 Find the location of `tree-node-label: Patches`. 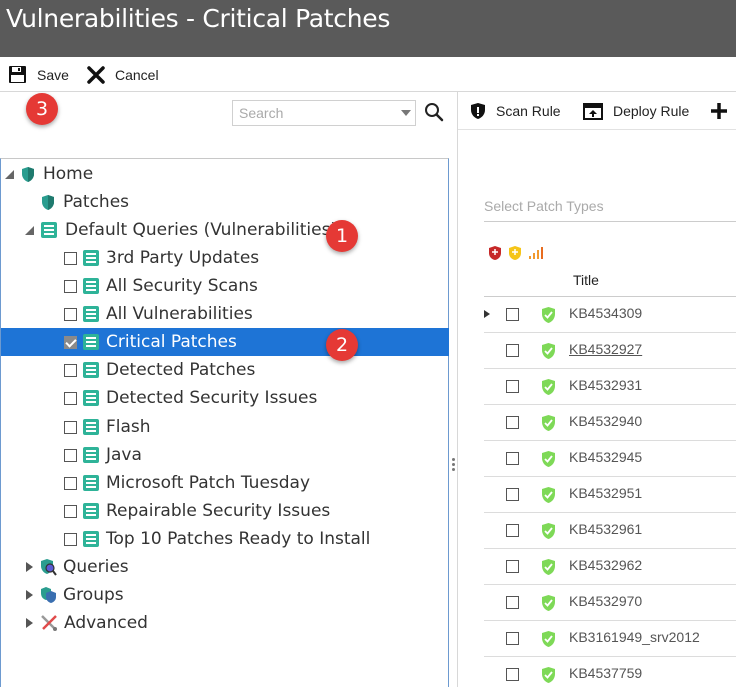

tree-node-label: Patches is located at coordinates (96, 202).